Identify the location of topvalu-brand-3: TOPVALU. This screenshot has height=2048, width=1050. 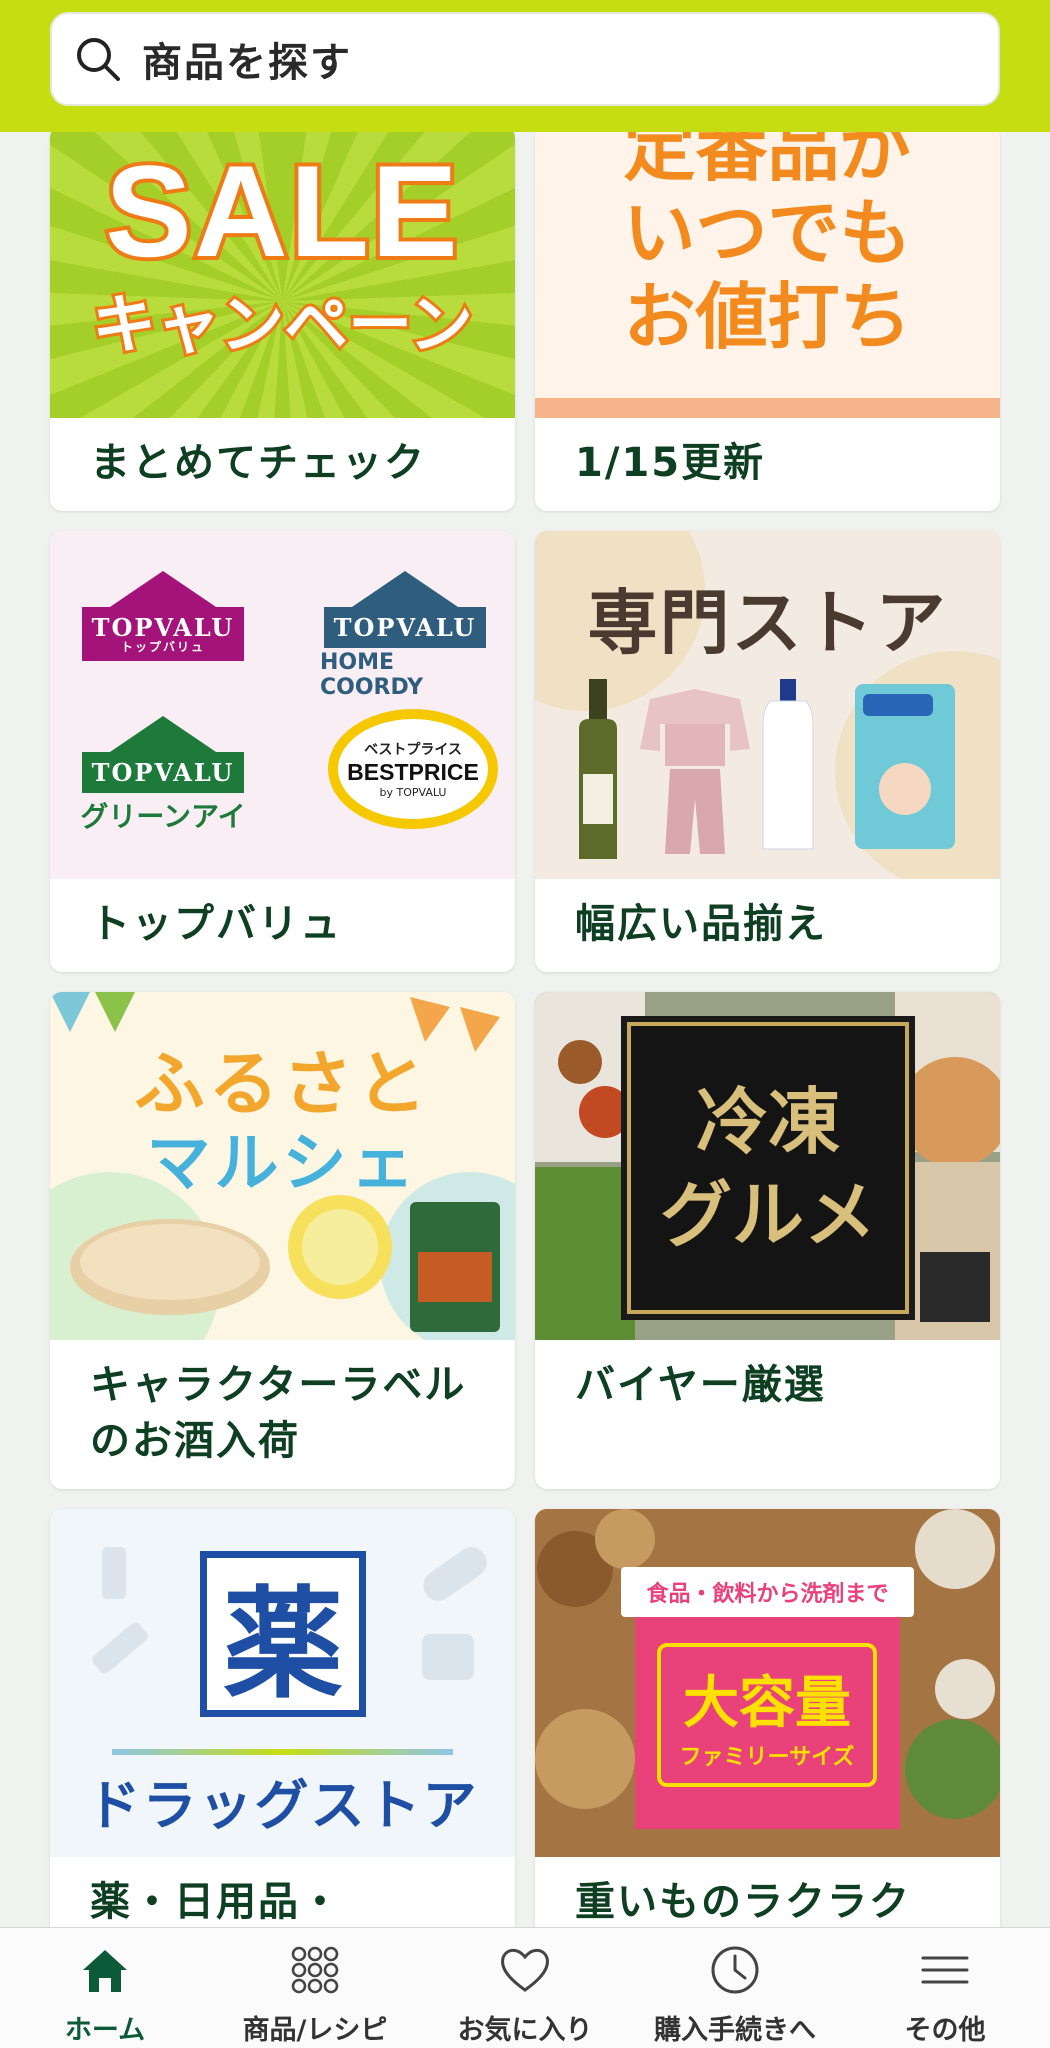
(163, 773).